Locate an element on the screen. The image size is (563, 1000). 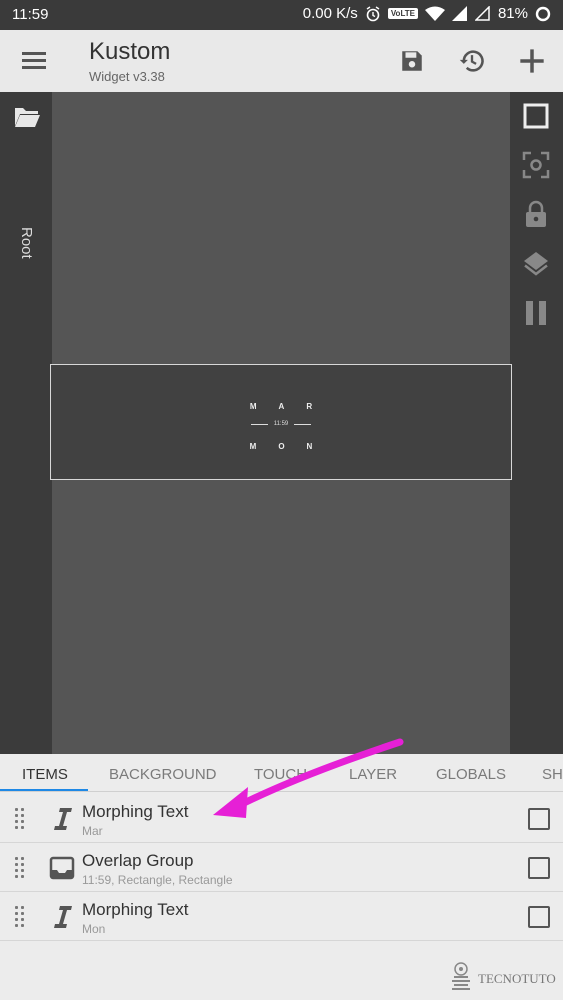
tab-touch: TOUCH is located at coordinates (280, 774).